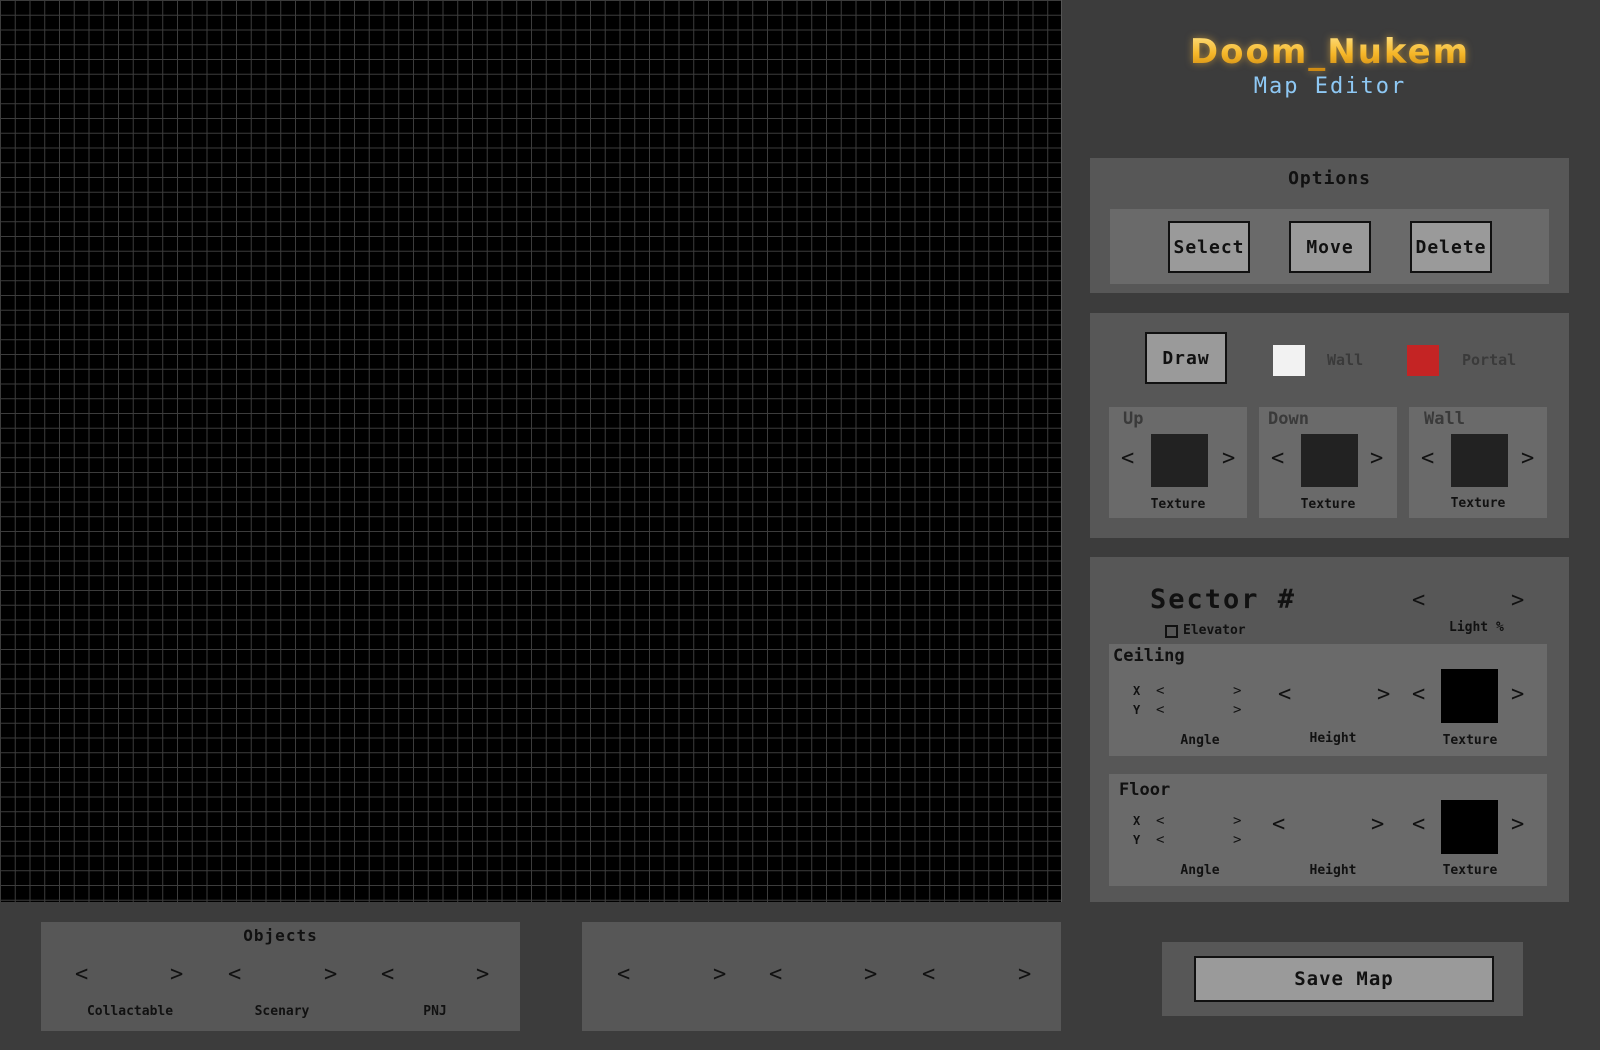 Image resolution: width=1600 pixels, height=1050 pixels. I want to click on ceiling-texture-next-button: >, so click(1517, 695).